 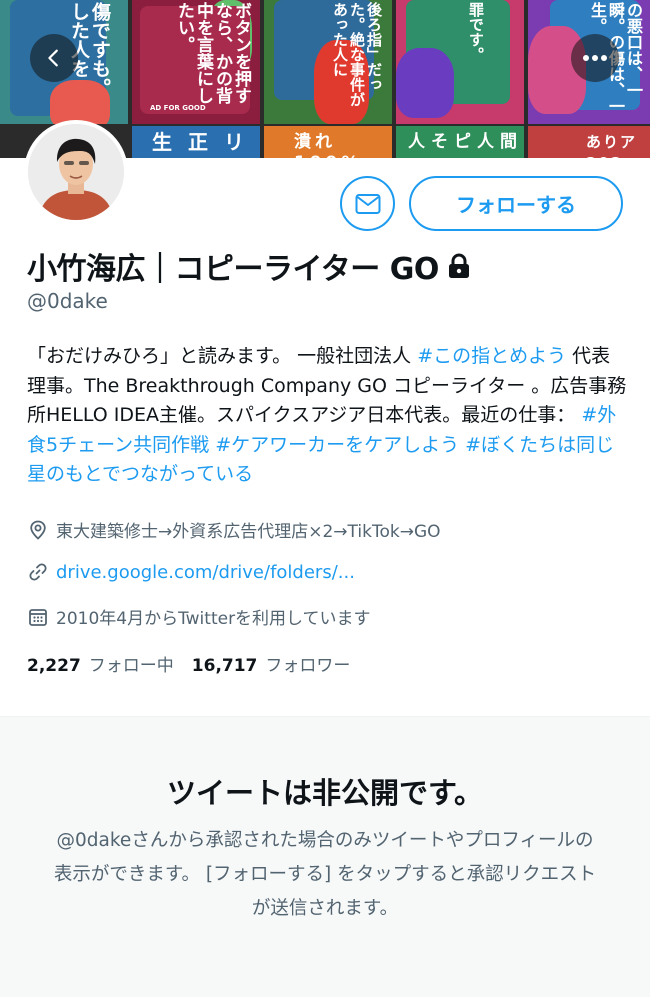 I want to click on follow-stats: 2,227 フォロー中 16,717 フォロワー, so click(x=197, y=663).